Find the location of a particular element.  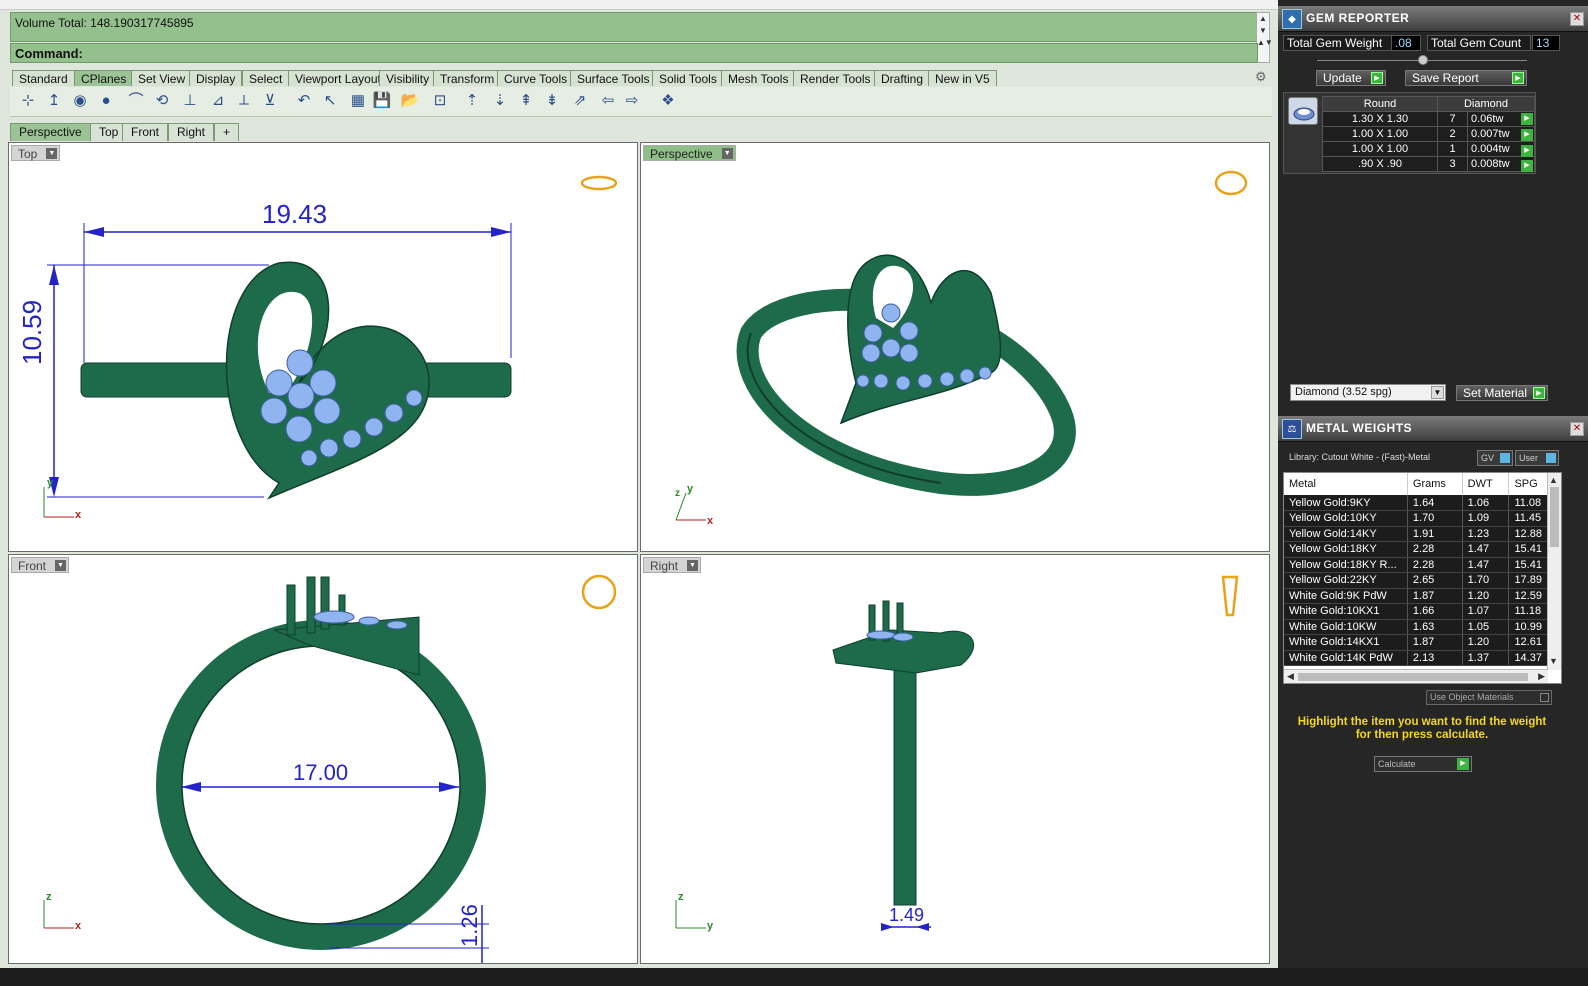

tab-new-in-v5: New in V5 is located at coordinates (962, 78).